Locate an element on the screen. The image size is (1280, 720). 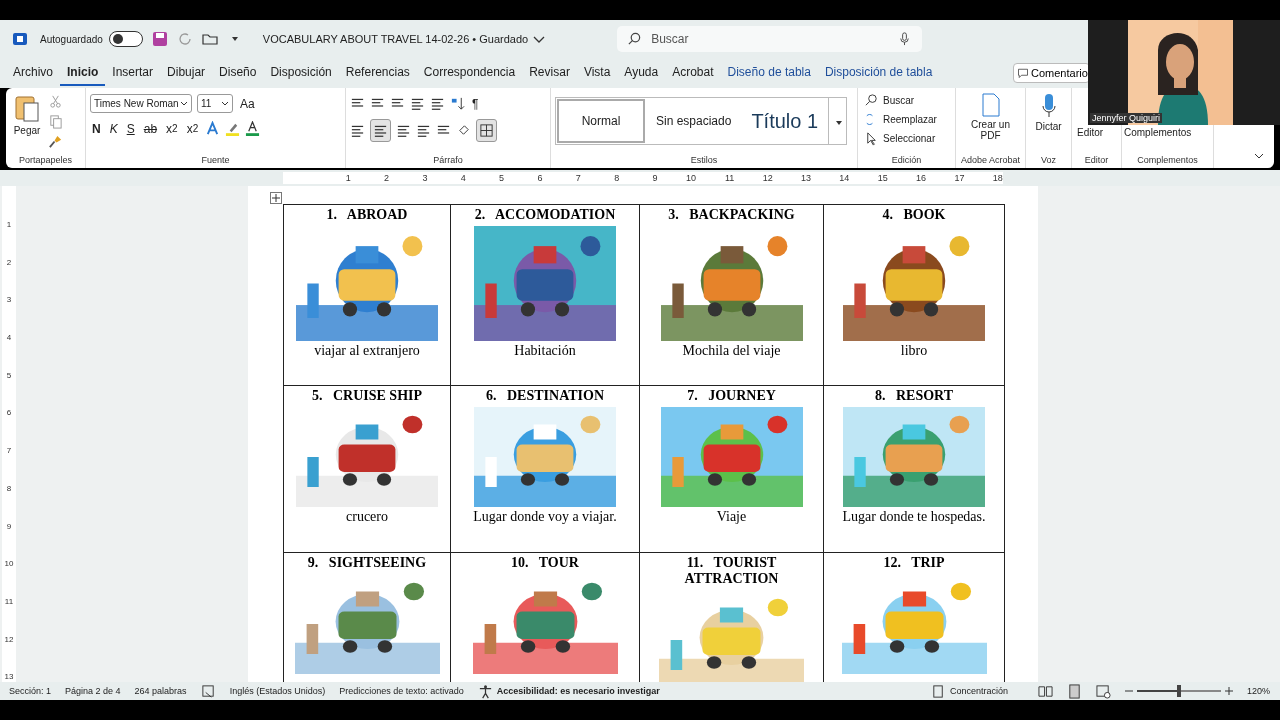
ruler-number: 14 is located at coordinates (844, 178).